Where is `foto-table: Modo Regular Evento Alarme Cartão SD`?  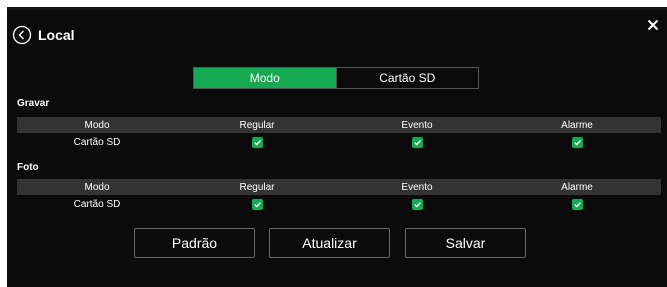
foto-table: Modo Regular Evento Alarme Cartão SD is located at coordinates (339, 196).